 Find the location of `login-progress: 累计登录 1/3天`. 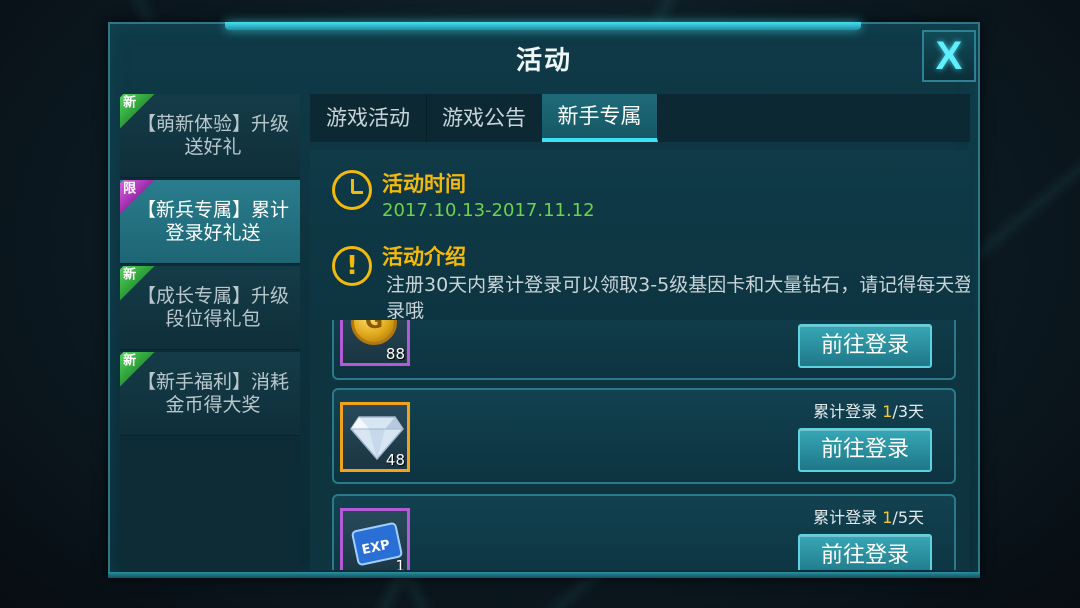

login-progress: 累计登录 1/3天 is located at coordinates (868, 411).